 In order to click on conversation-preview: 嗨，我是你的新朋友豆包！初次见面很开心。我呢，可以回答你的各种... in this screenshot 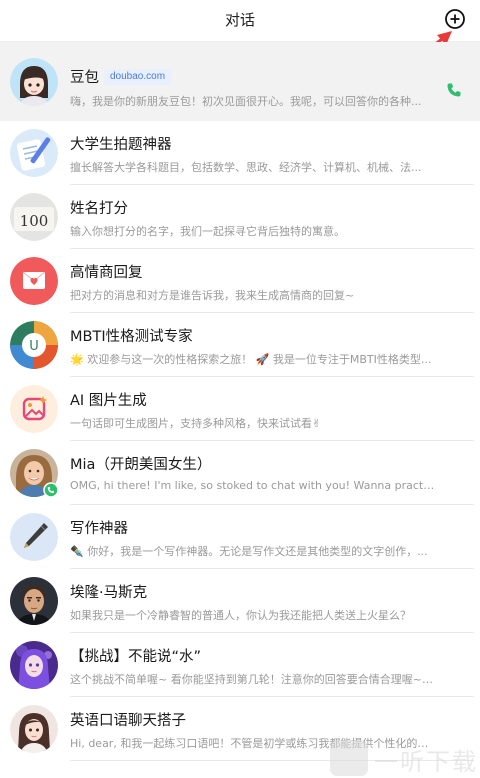, I will do `click(246, 101)`.